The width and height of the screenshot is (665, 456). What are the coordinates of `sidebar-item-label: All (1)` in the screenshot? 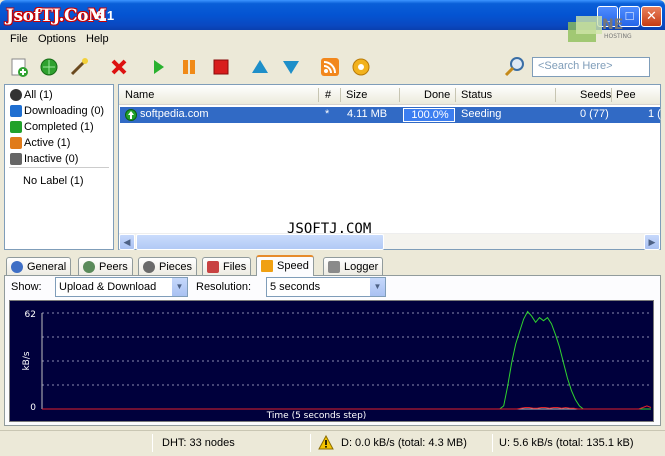 It's located at (38, 95).